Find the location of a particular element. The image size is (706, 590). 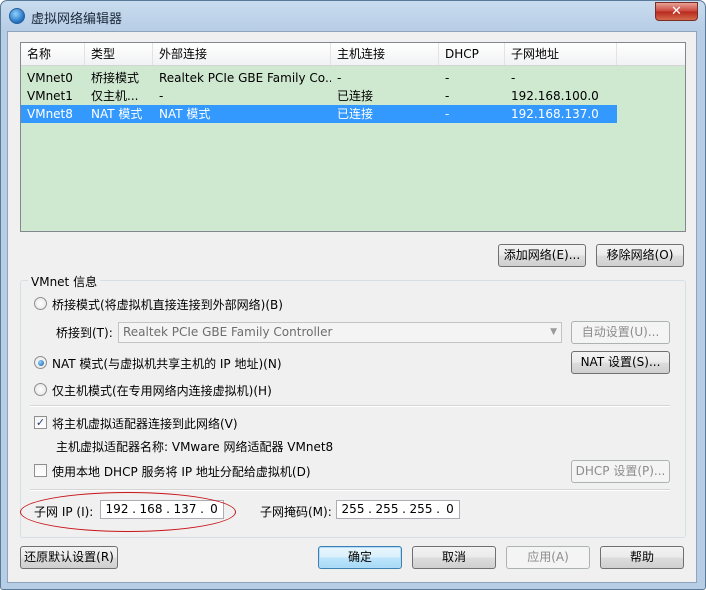

subnet-mask-input: 255 . 255 . 255 . 0 is located at coordinates (398, 509).